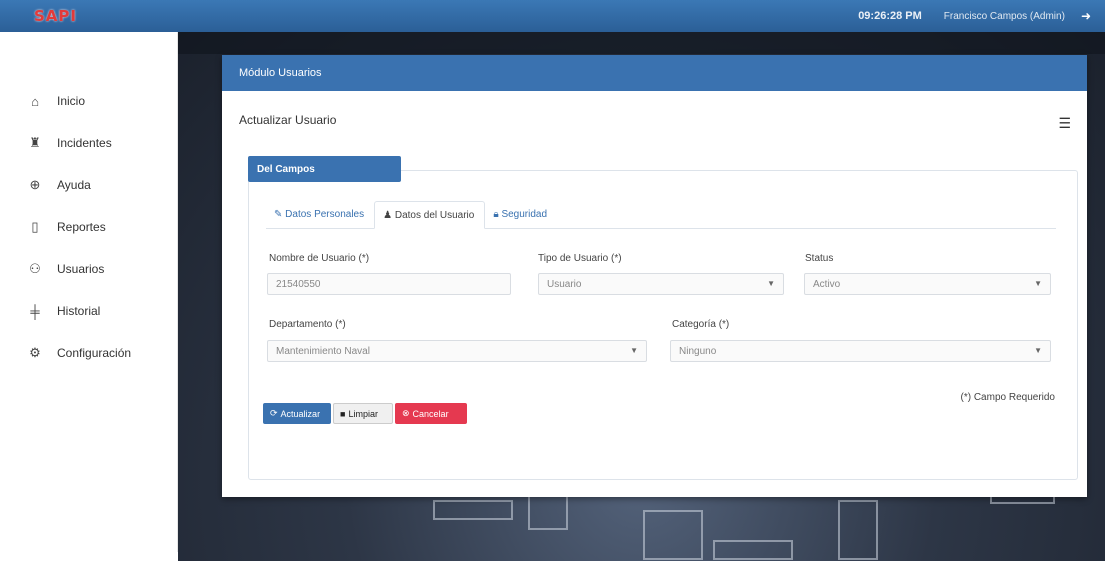 This screenshot has height=561, width=1105. Describe the element at coordinates (274, 413) in the screenshot. I see `refresh-icon: ⟳` at that location.